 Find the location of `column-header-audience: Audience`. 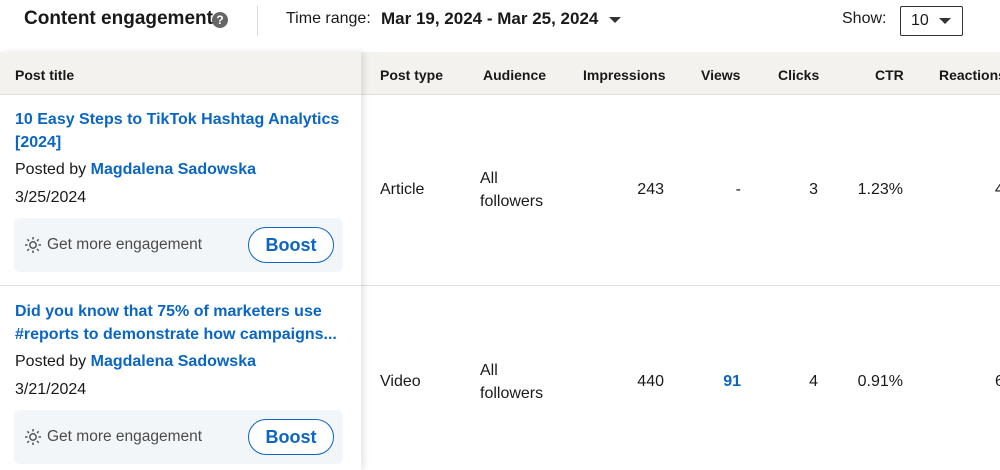

column-header-audience: Audience is located at coordinates (514, 75).